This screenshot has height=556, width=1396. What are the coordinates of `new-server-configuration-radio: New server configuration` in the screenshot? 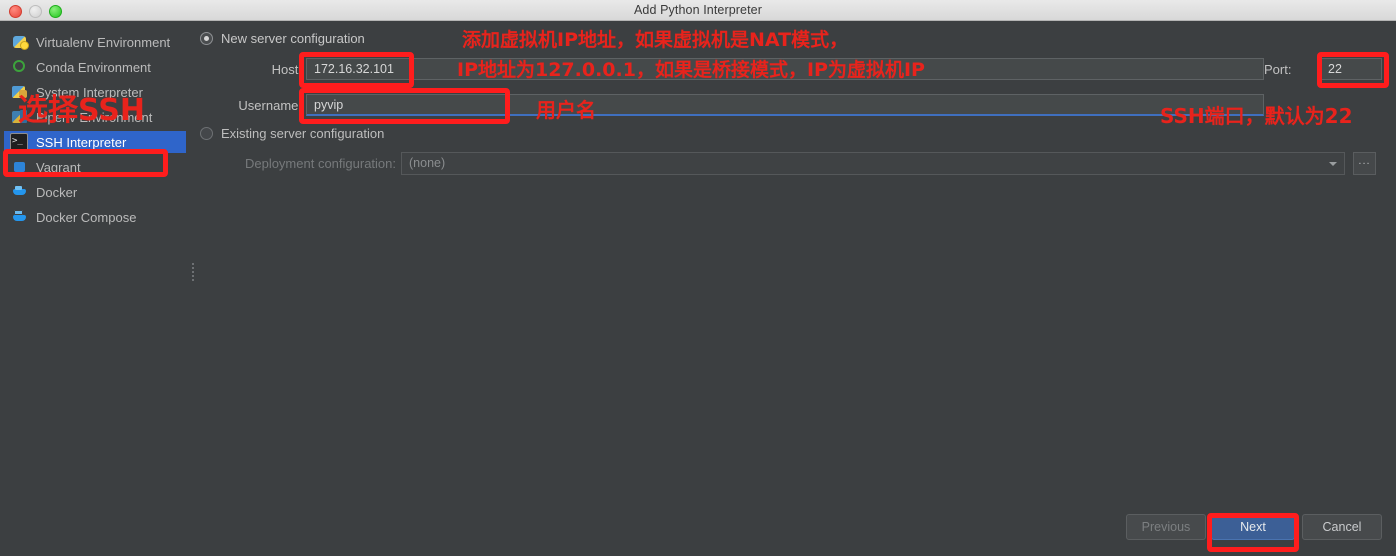 It's located at (282, 38).